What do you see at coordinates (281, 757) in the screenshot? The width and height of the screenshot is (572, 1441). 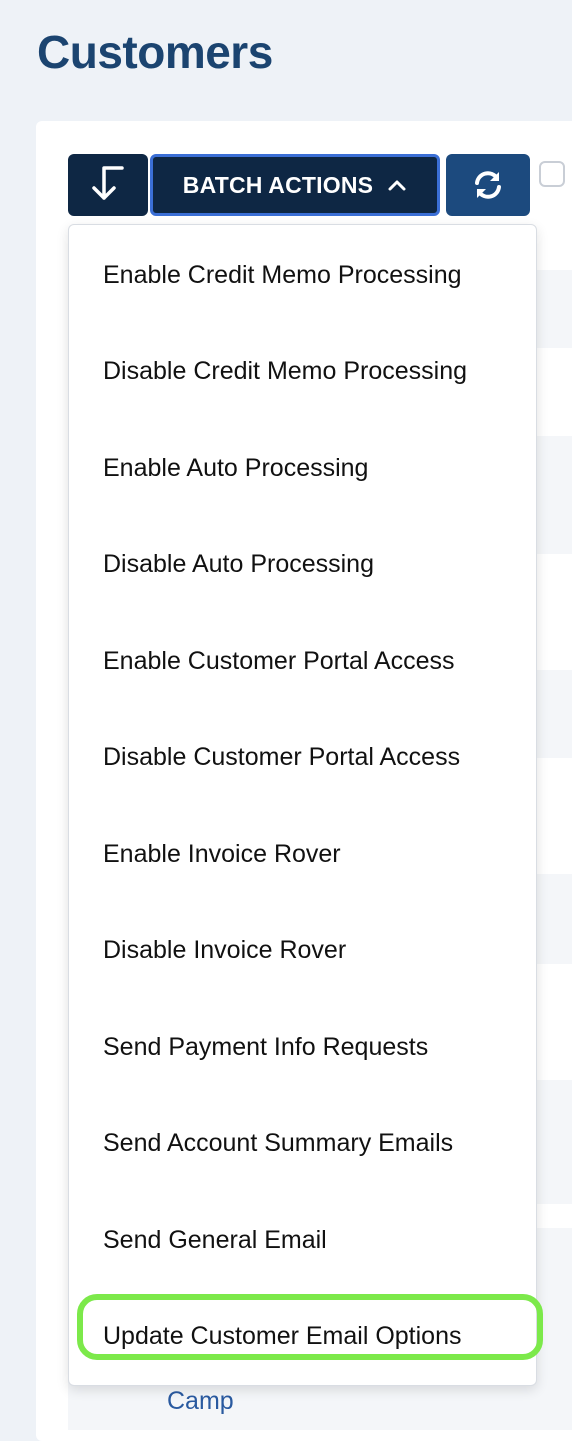 I see `menu-item-disable-customer-portal-access: Disable Customer Portal Access` at bounding box center [281, 757].